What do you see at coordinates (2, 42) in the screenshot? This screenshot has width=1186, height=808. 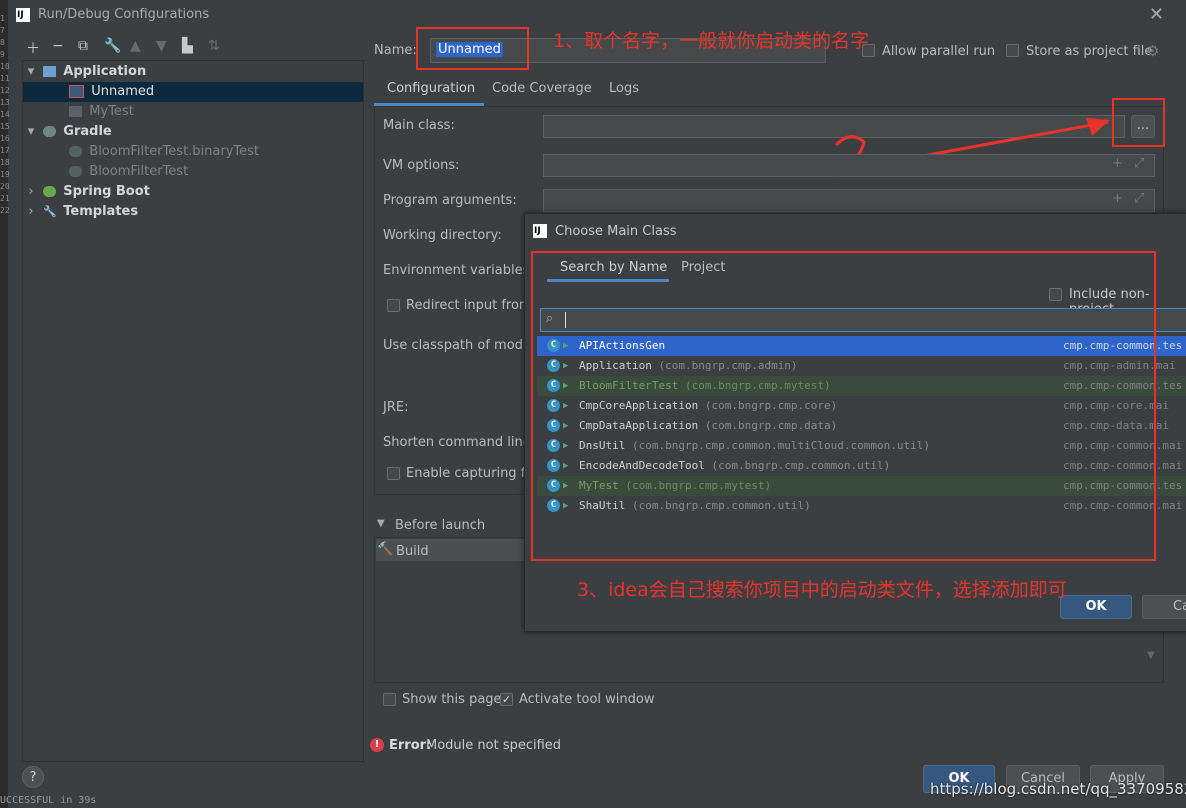 I see `gutter-digit: 8` at bounding box center [2, 42].